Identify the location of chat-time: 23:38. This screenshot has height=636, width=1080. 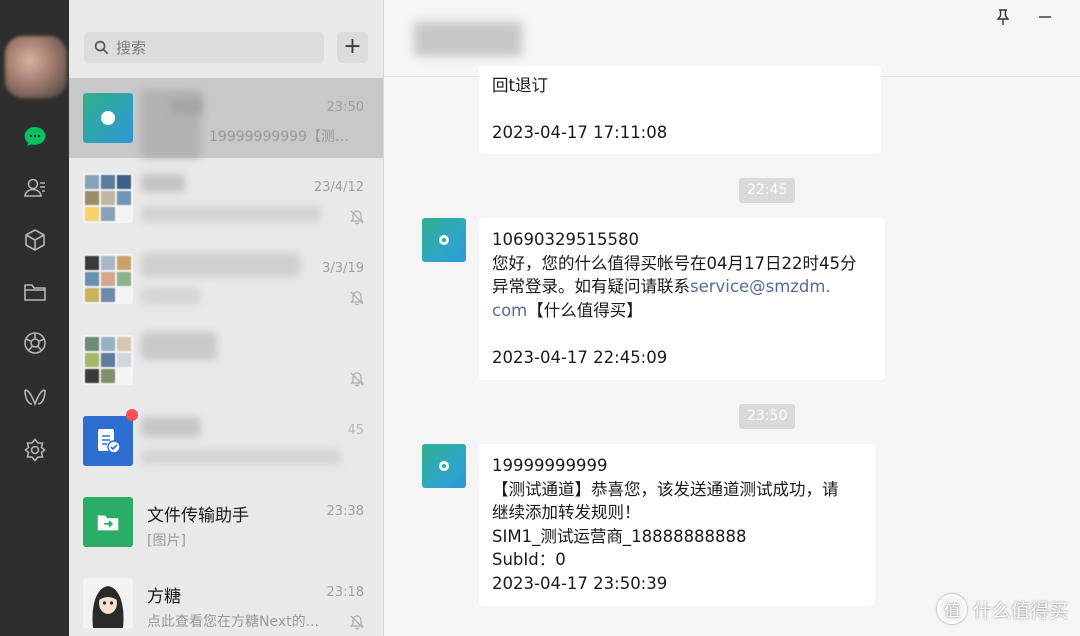
(345, 511).